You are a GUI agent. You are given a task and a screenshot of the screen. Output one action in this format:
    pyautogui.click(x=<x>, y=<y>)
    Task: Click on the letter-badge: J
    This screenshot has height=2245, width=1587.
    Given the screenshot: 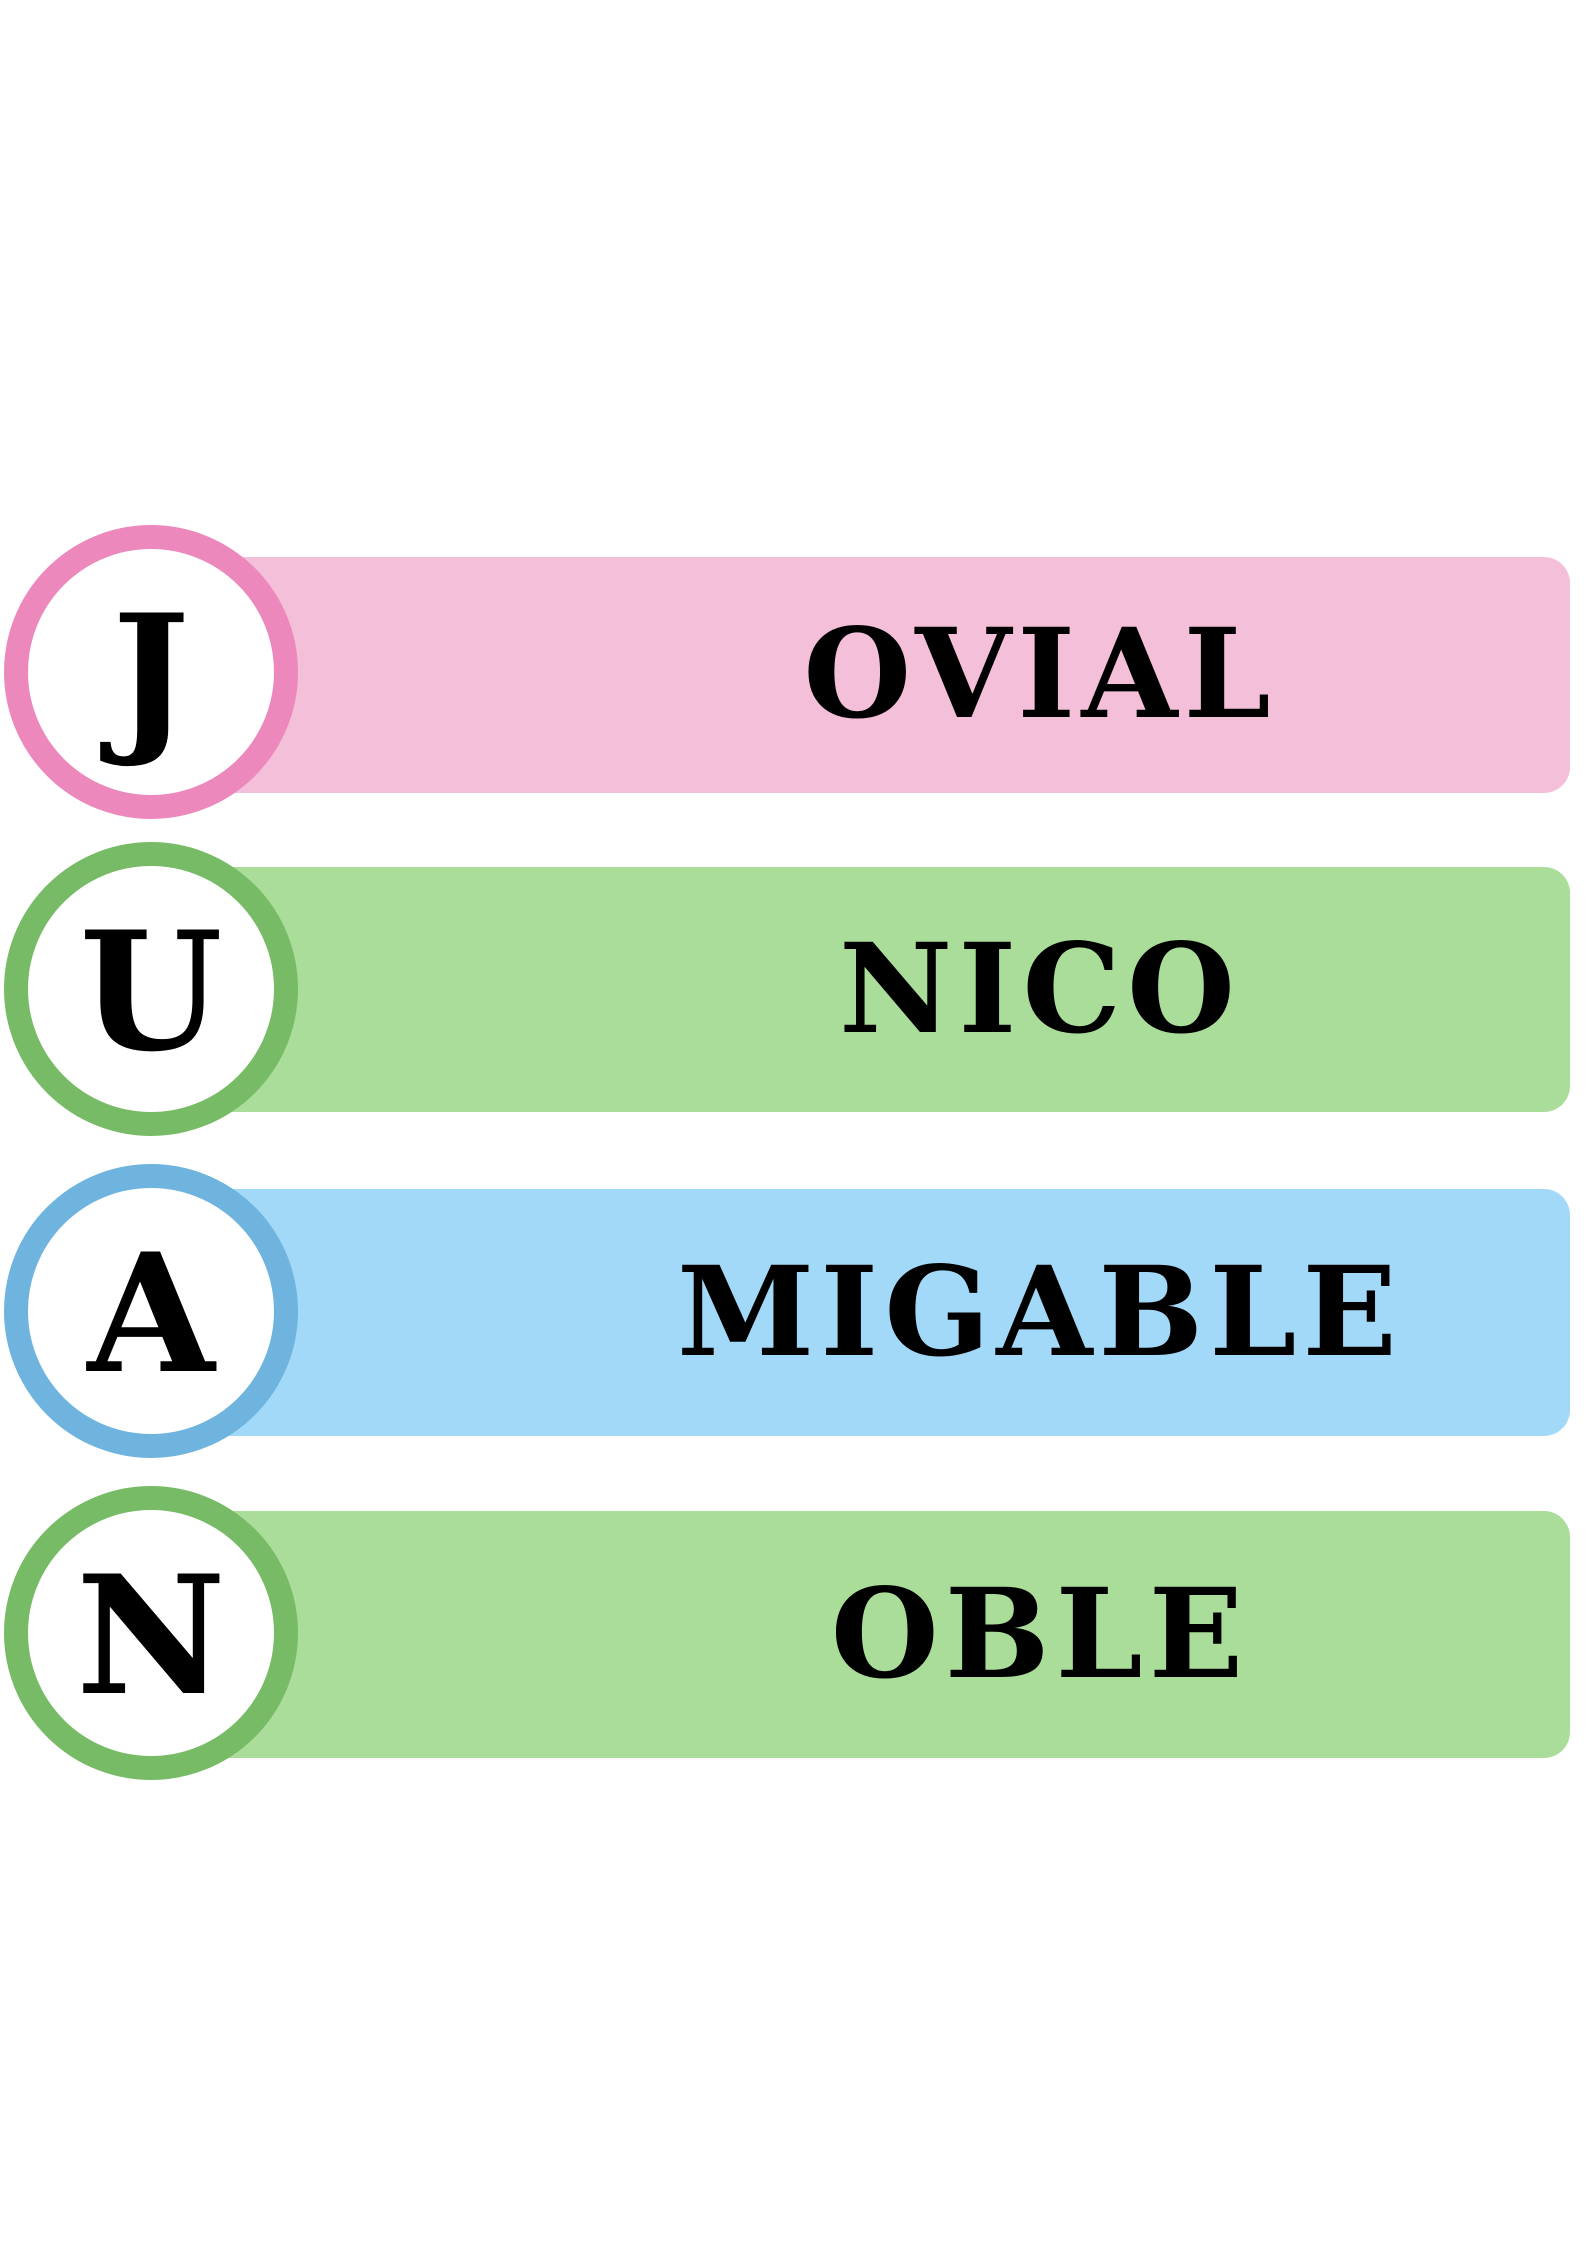 What is the action you would take?
    pyautogui.click(x=151, y=672)
    